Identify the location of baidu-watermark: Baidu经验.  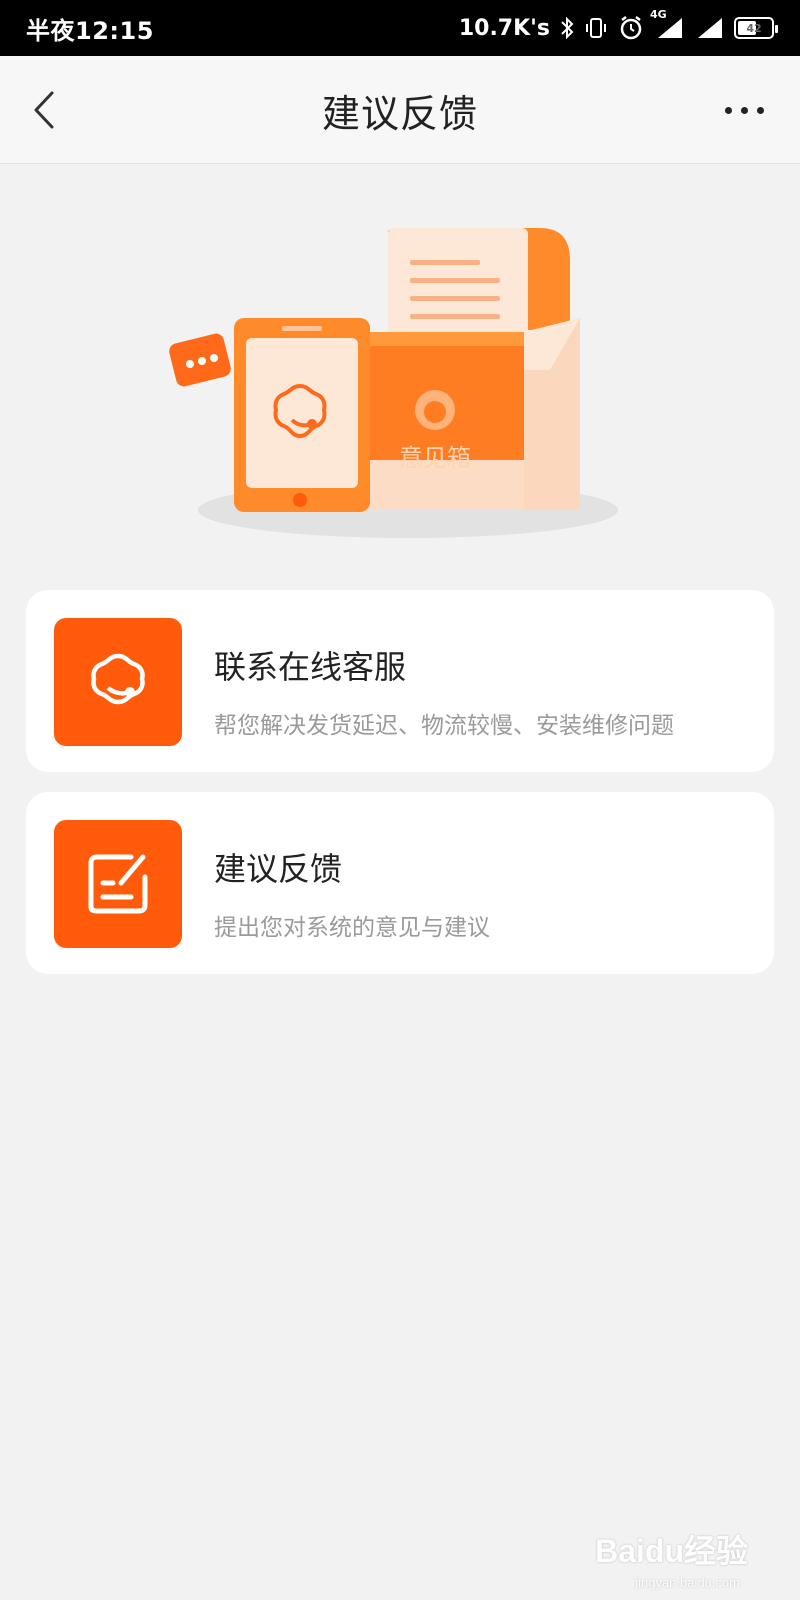
(671, 1551).